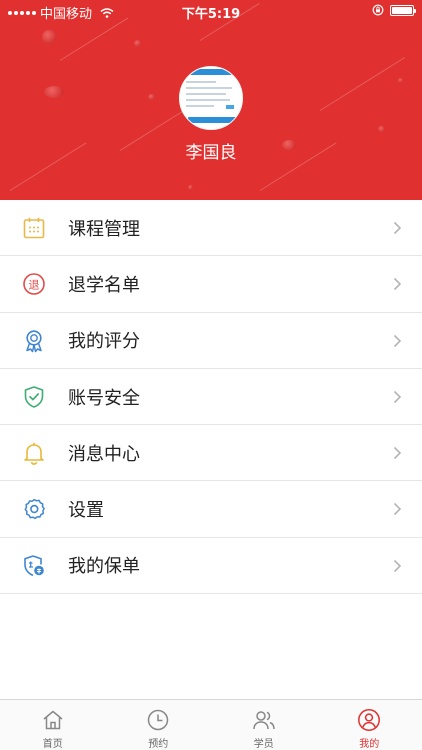  Describe the element at coordinates (211, 14) in the screenshot. I see `status-time: 下午5:19` at that location.